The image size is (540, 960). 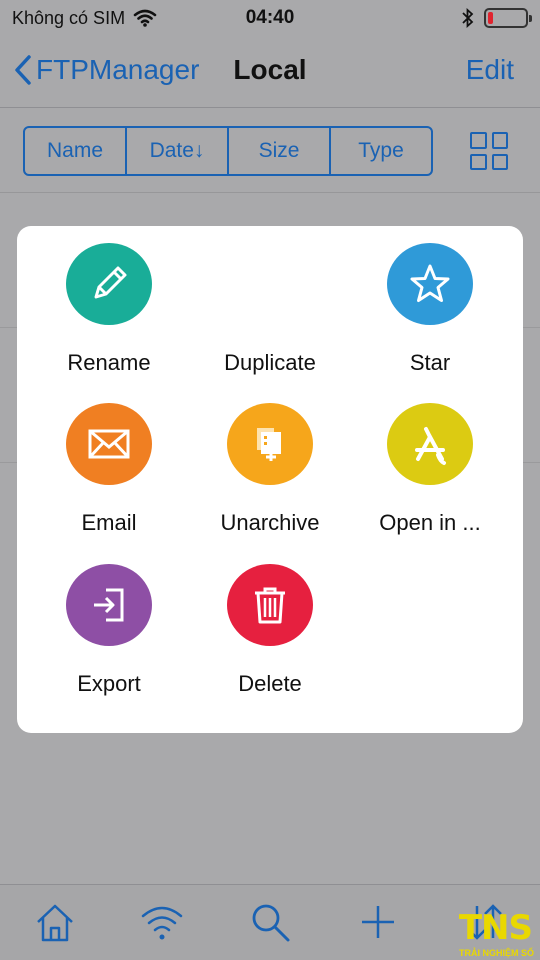 I want to click on sort-bar: Name Date↓ Size Type, so click(x=270, y=151).